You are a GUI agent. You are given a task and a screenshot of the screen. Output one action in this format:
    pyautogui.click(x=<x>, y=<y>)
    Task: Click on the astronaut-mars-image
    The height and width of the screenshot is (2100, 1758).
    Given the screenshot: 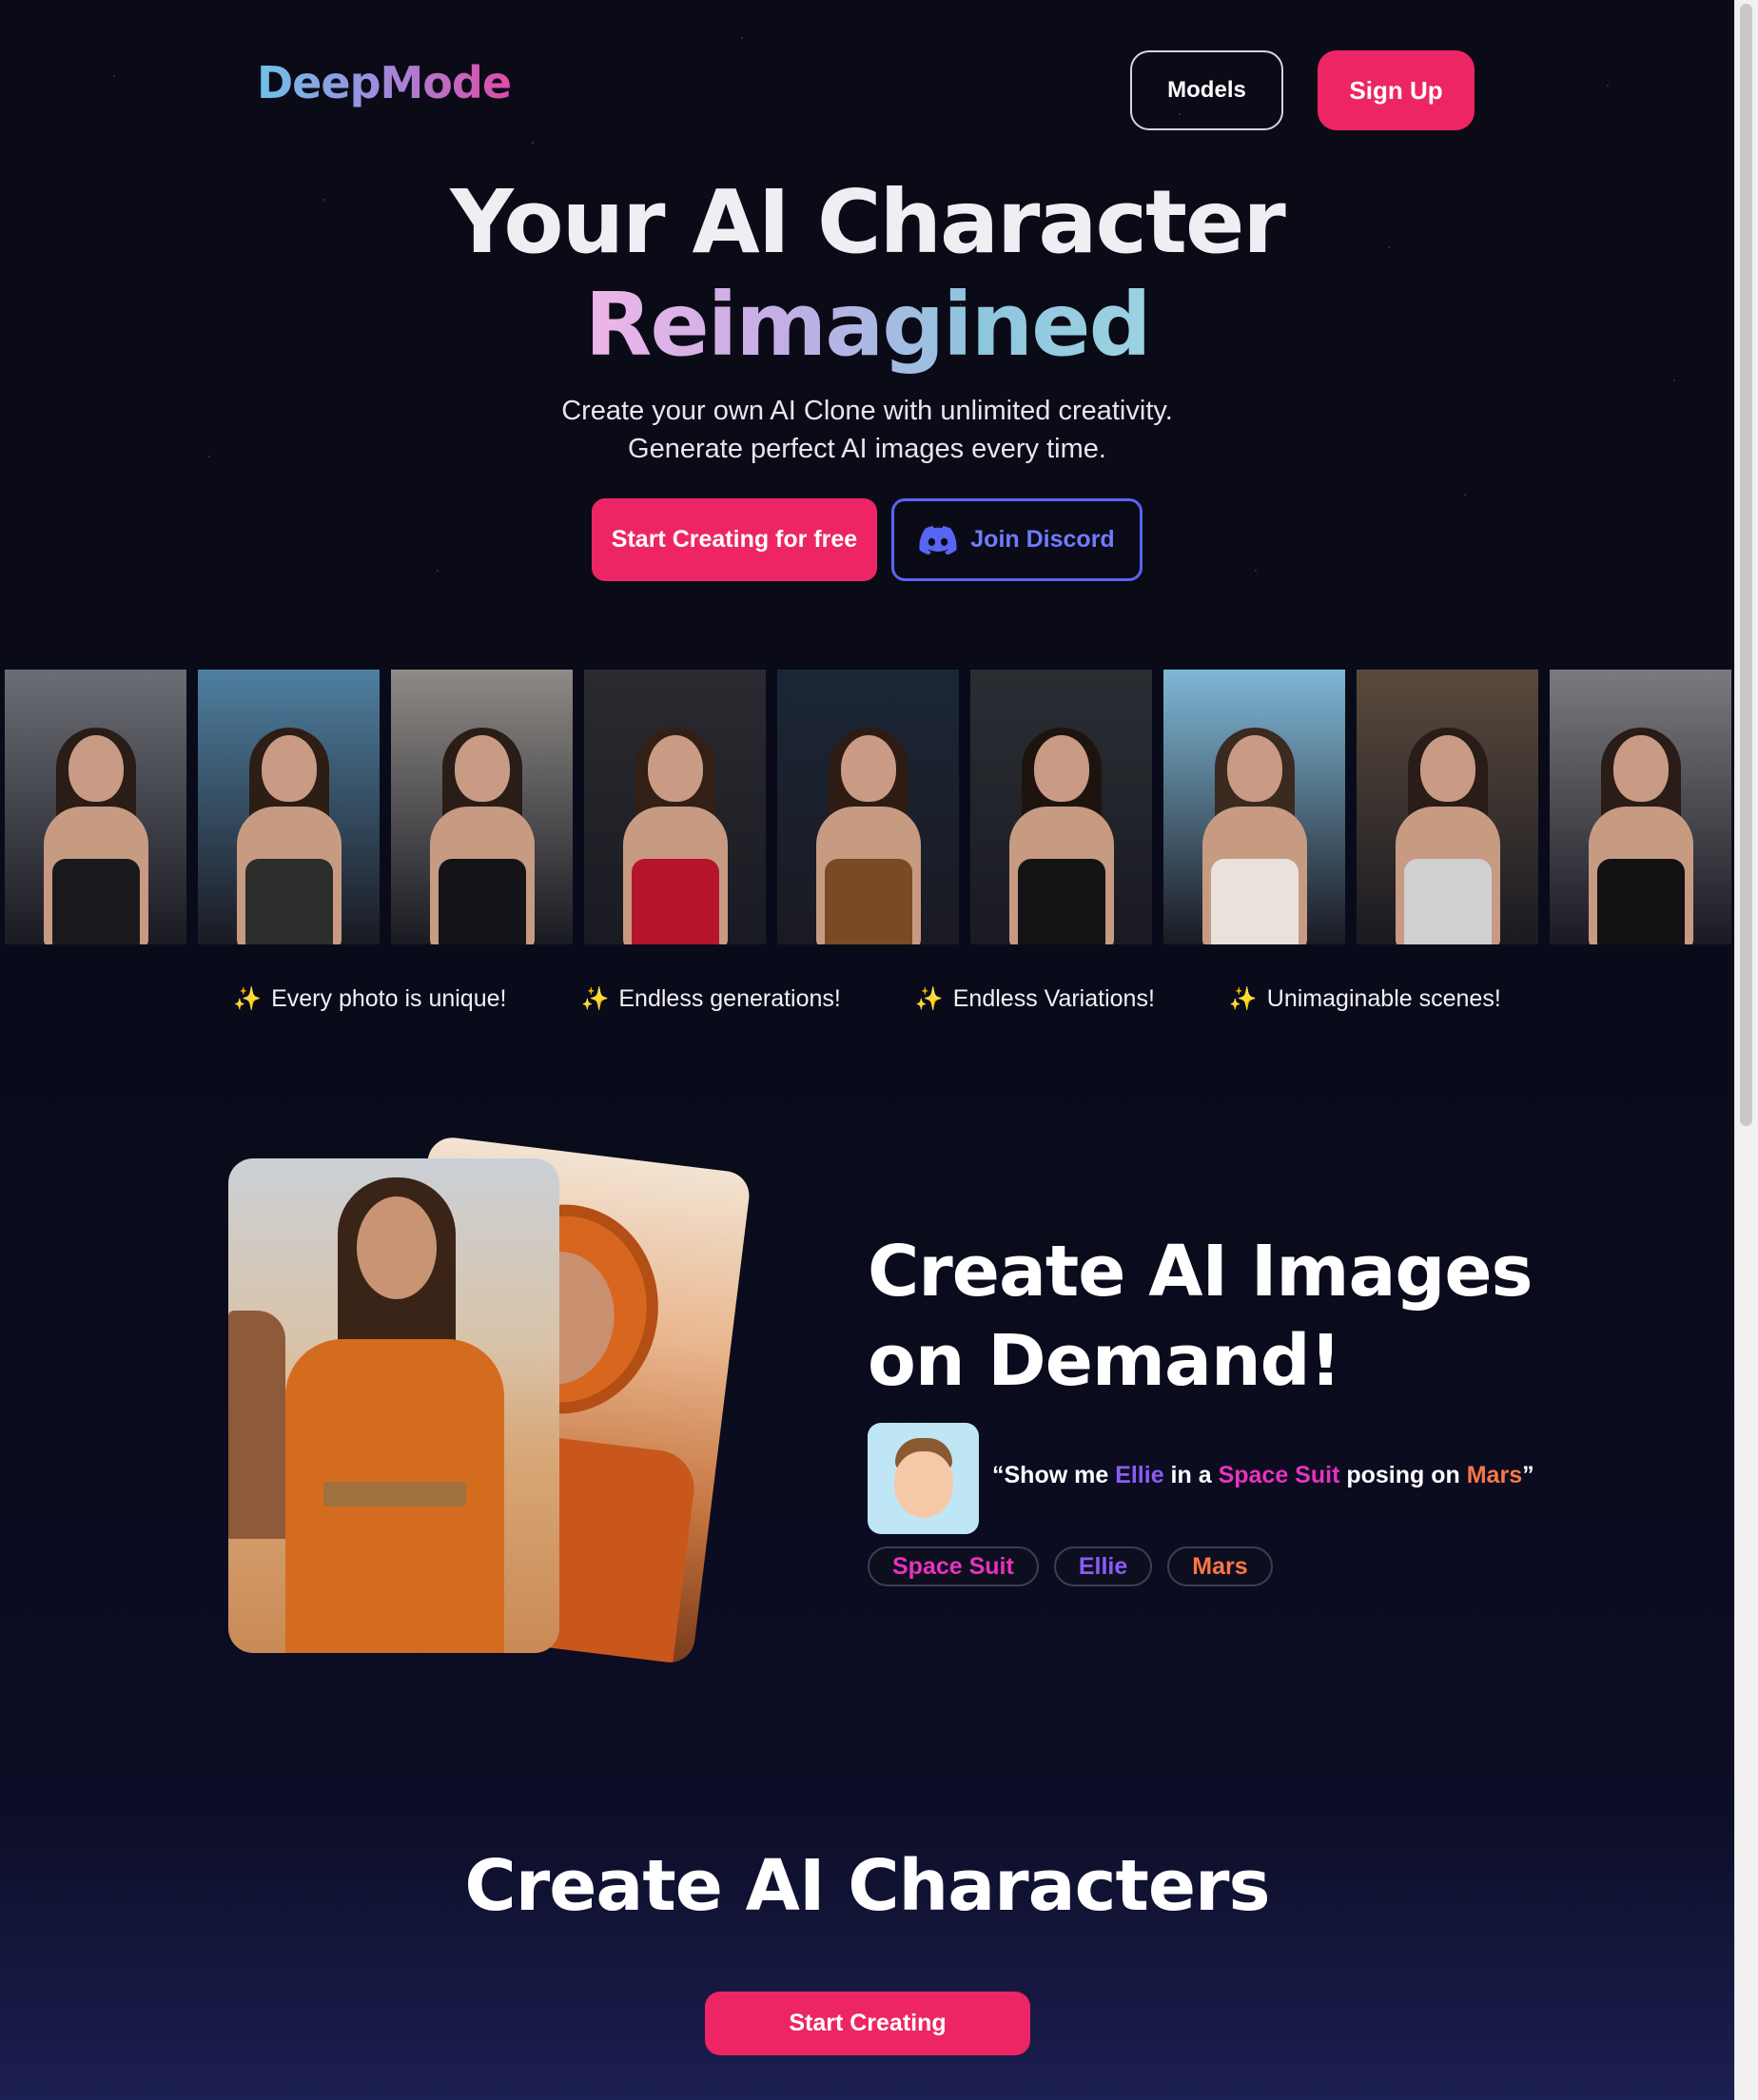 What is the action you would take?
    pyautogui.click(x=394, y=1405)
    